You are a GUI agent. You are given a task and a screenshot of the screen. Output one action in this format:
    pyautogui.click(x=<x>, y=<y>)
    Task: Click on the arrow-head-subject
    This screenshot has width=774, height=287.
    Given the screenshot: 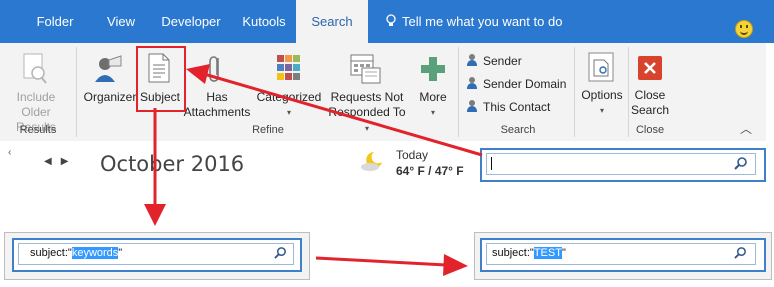 What is the action you would take?
    pyautogui.click(x=198, y=74)
    